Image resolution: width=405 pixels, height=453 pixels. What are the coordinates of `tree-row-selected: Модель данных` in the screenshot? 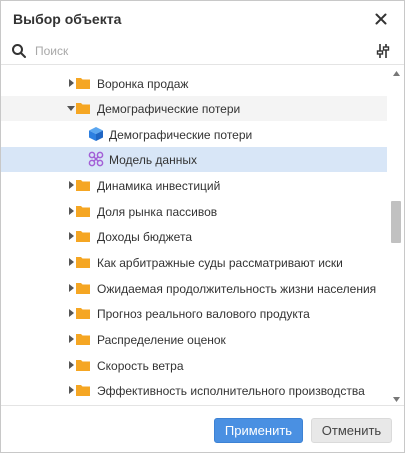 It's located at (194, 159).